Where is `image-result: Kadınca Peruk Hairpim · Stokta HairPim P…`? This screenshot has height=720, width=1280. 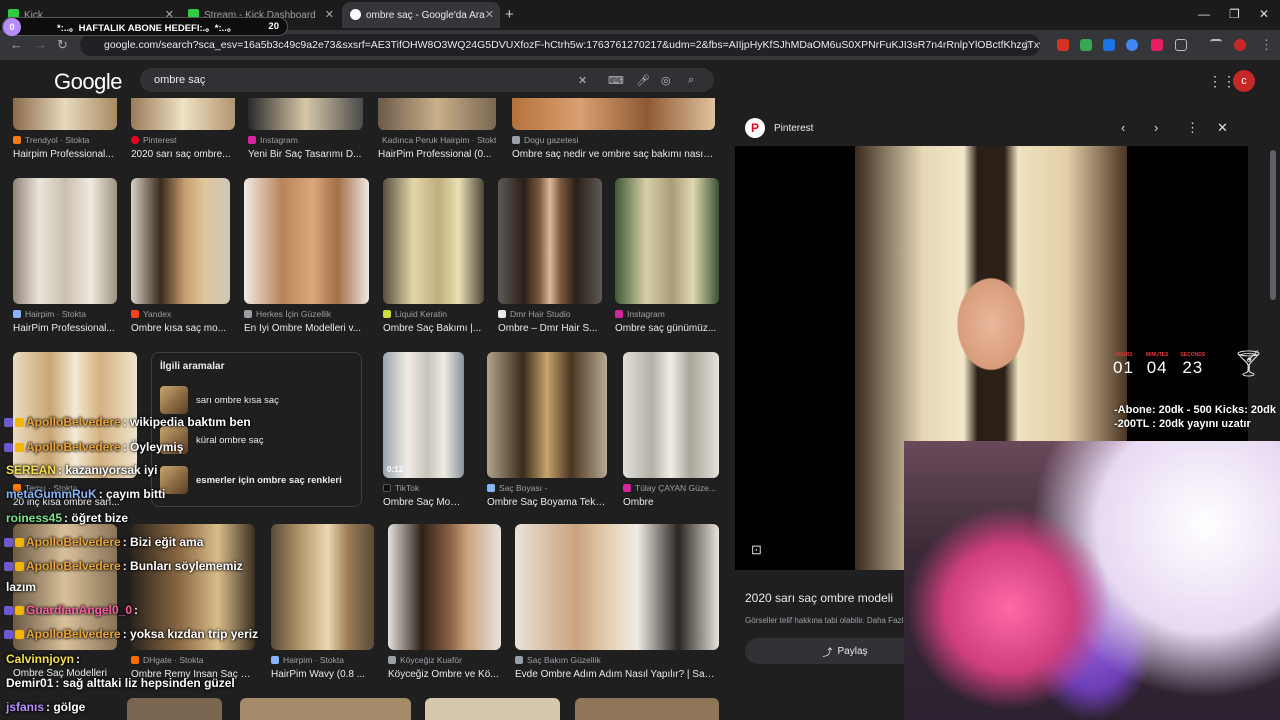 image-result: Kadınca Peruk Hairpim · Stokta HairPim P… is located at coordinates (437, 129).